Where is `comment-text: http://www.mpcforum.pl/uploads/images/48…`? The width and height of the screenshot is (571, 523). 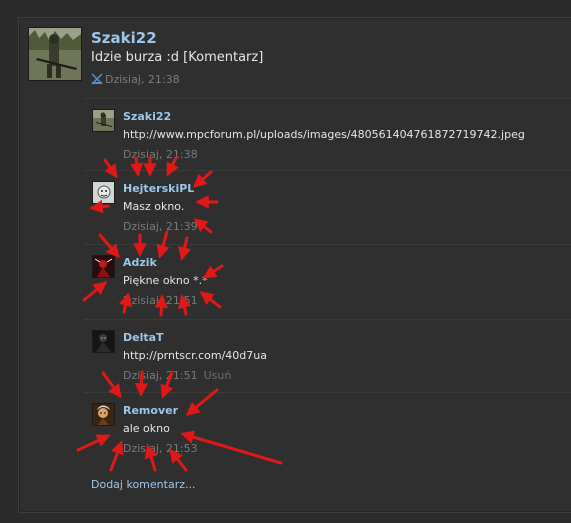
comment-text: http://www.mpcforum.pl/uploads/images/48… is located at coordinates (324, 134).